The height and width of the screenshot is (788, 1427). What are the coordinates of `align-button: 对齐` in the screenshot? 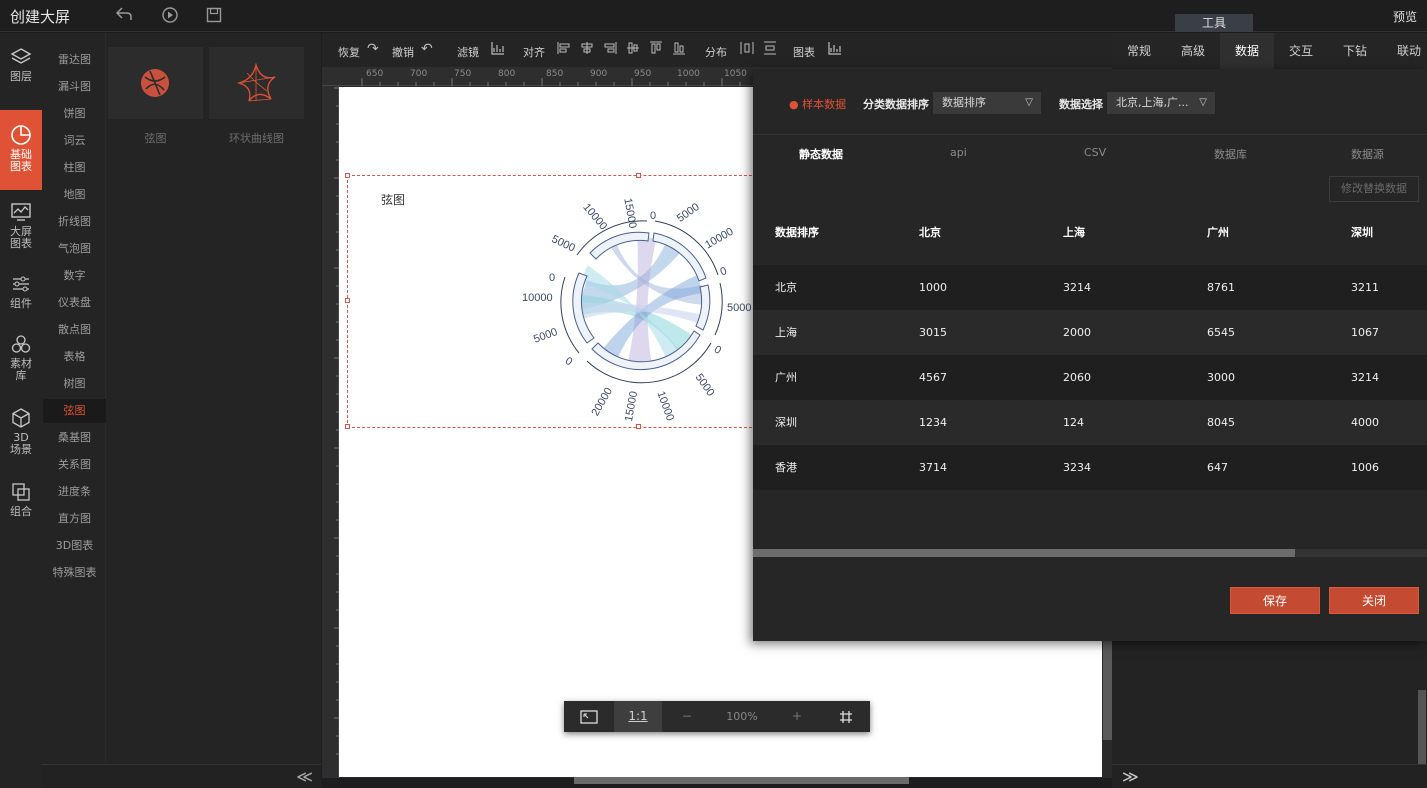 It's located at (534, 52).